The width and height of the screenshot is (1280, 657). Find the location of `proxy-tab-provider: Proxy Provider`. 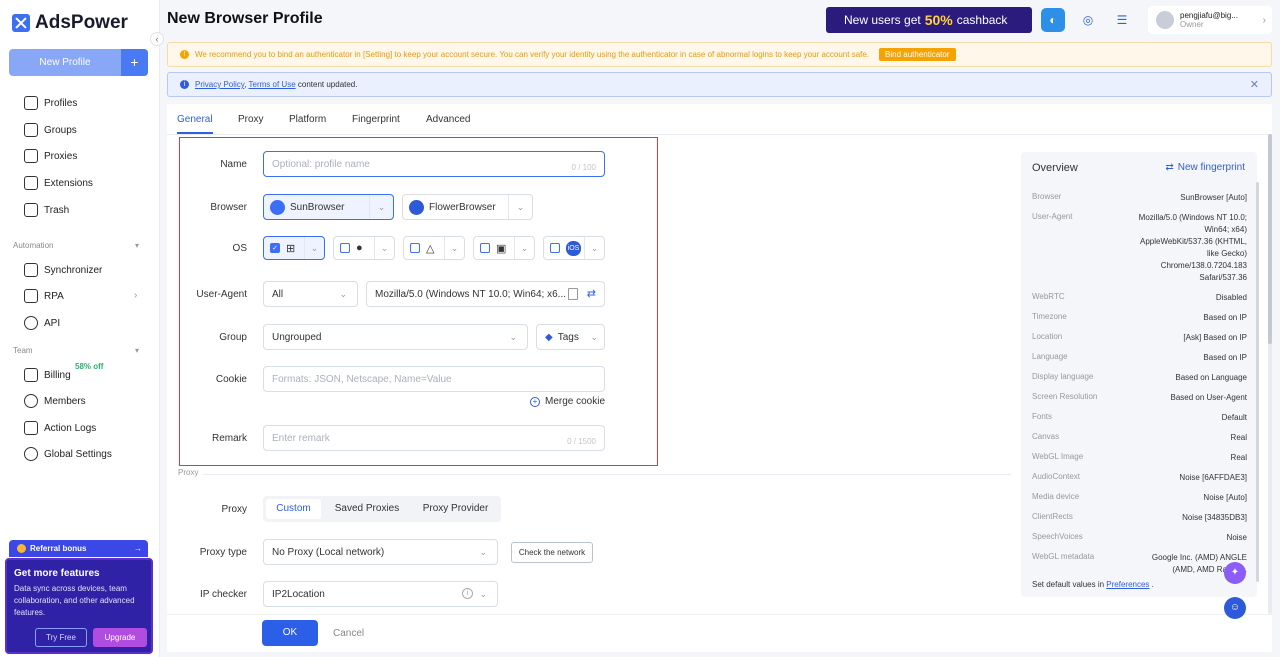

proxy-tab-provider: Proxy Provider is located at coordinates (455, 509).